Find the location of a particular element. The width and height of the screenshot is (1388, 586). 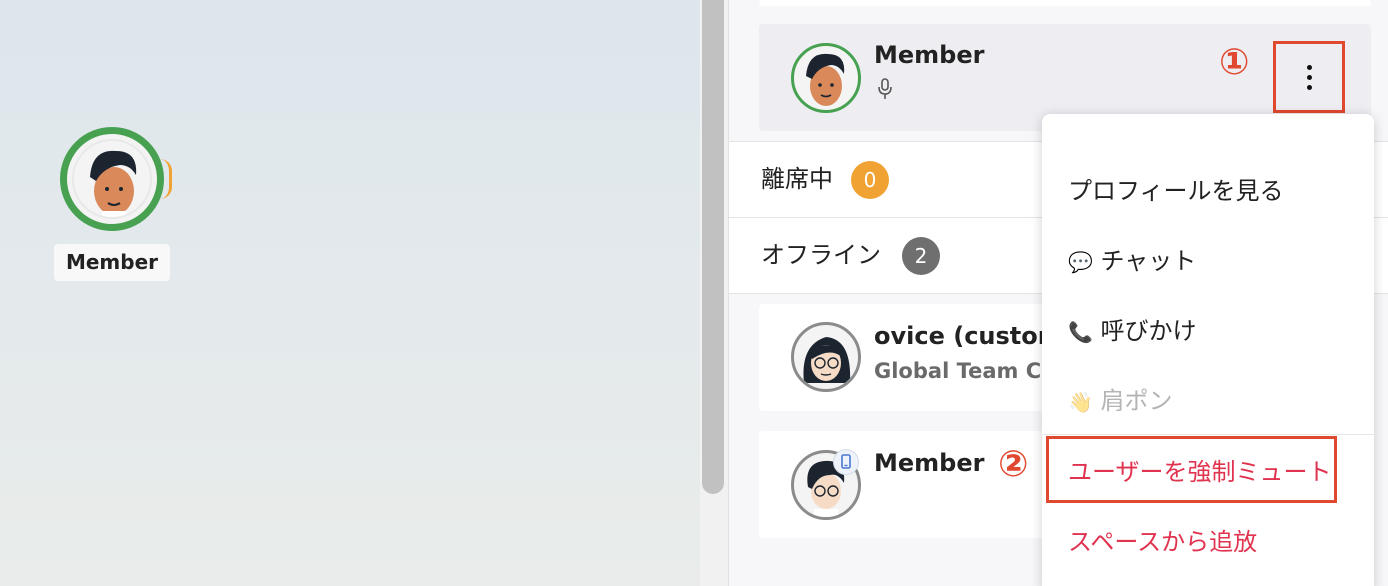

scrollbar-thumb is located at coordinates (713, 247).